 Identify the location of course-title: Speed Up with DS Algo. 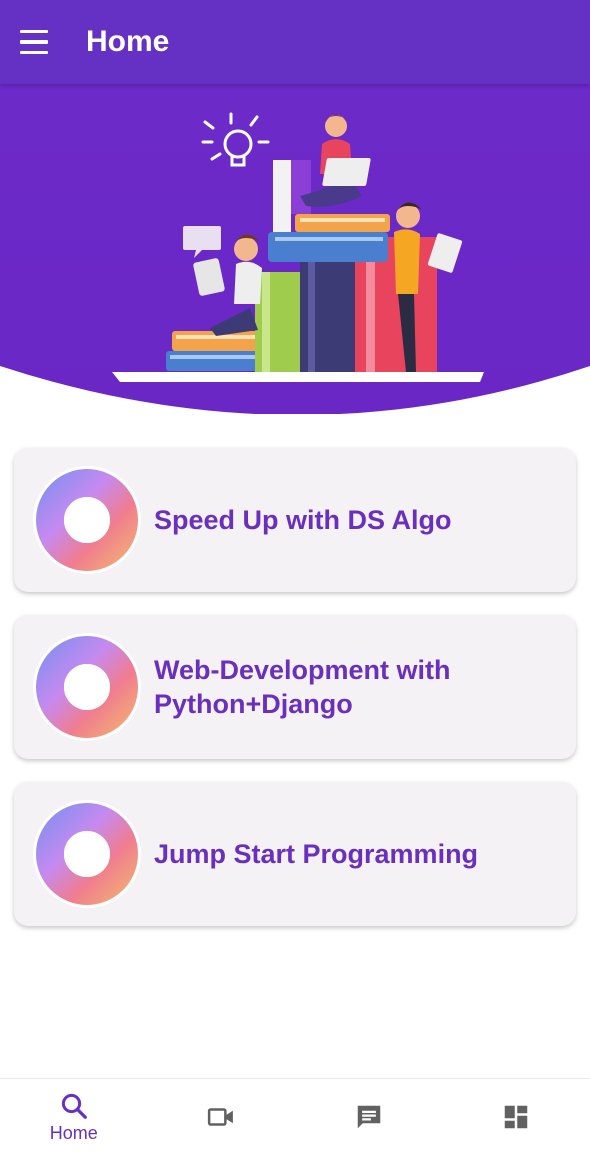
(311, 520).